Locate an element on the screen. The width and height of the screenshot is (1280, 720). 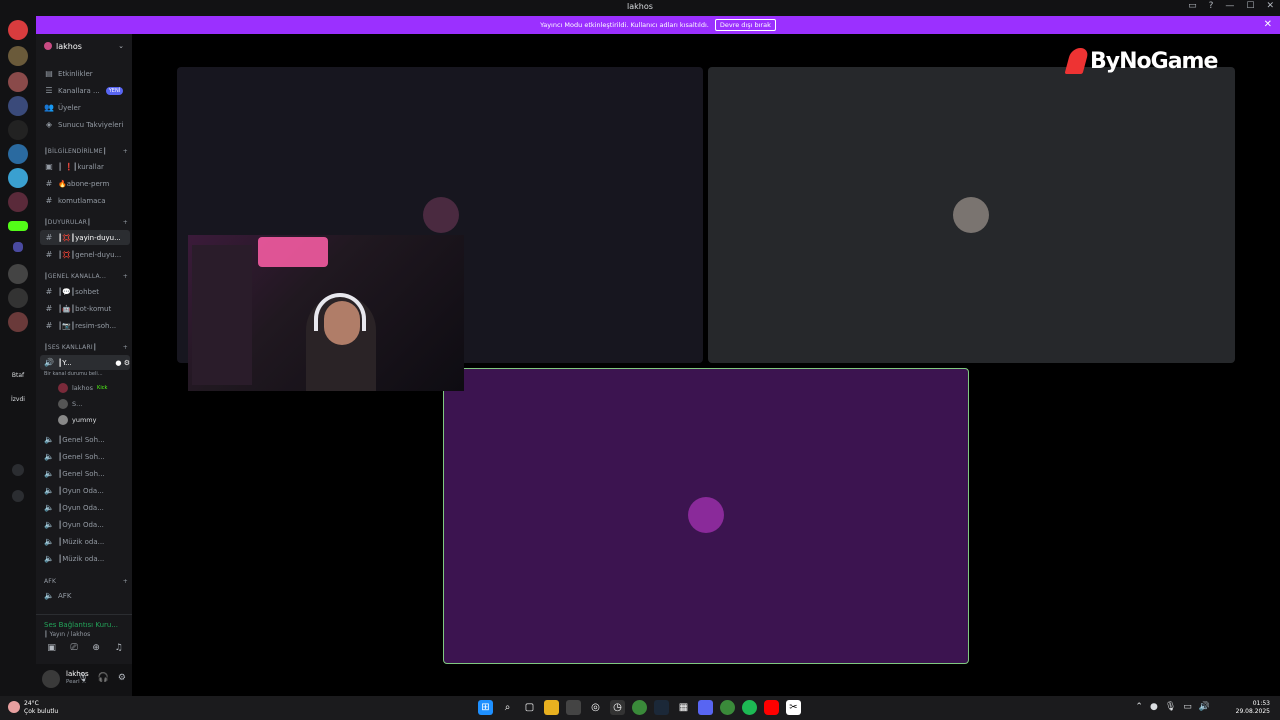
spotify-icon is located at coordinates (749, 707).